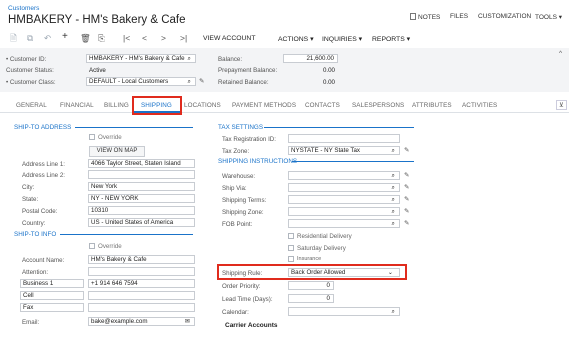 The image size is (569, 339). Describe the element at coordinates (97, 70) in the screenshot. I see `customer-status-value: Active` at that location.